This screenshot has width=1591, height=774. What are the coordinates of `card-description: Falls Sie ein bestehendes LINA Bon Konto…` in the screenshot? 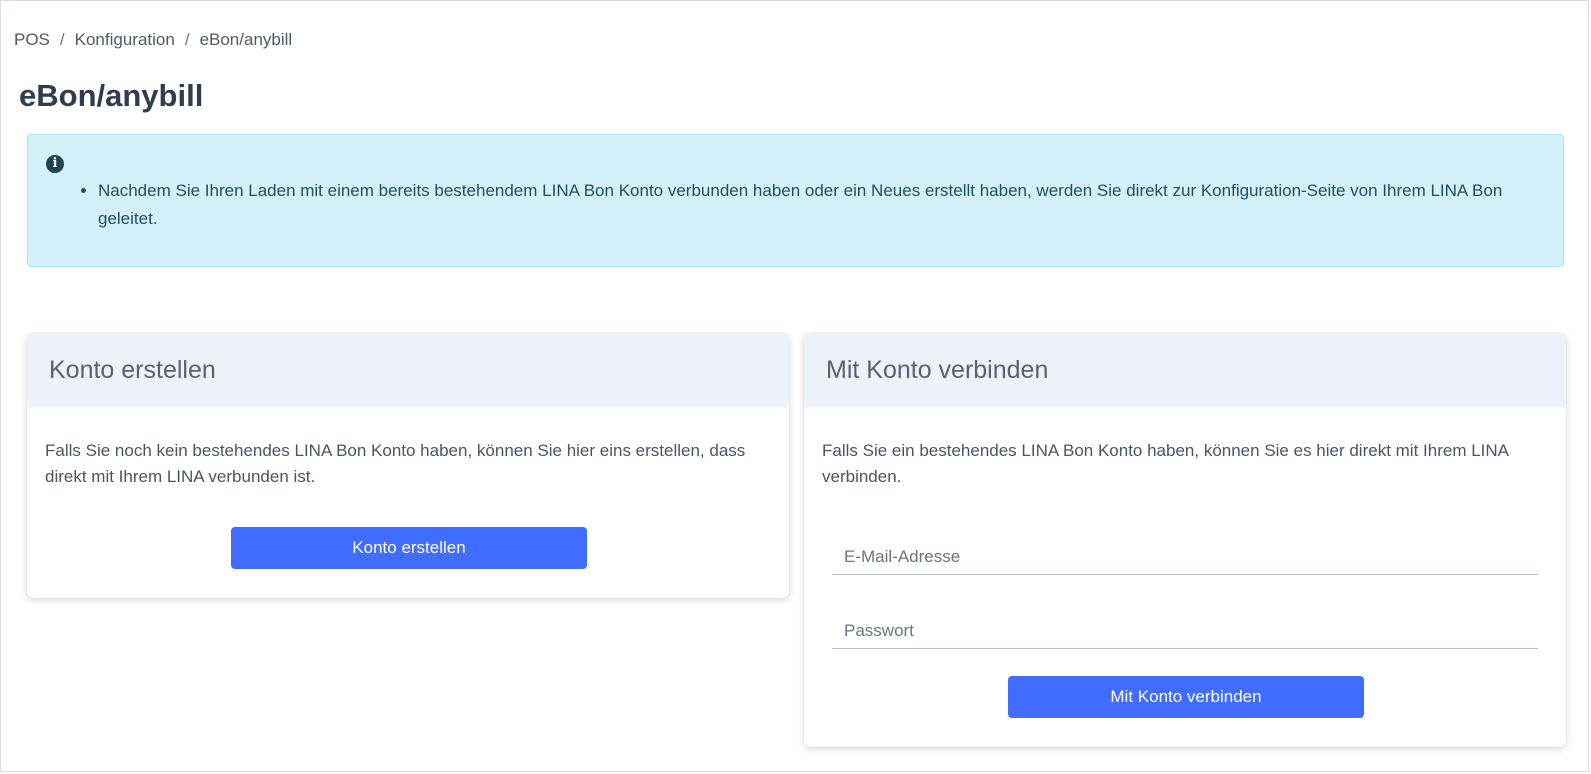 It's located at (1165, 463).